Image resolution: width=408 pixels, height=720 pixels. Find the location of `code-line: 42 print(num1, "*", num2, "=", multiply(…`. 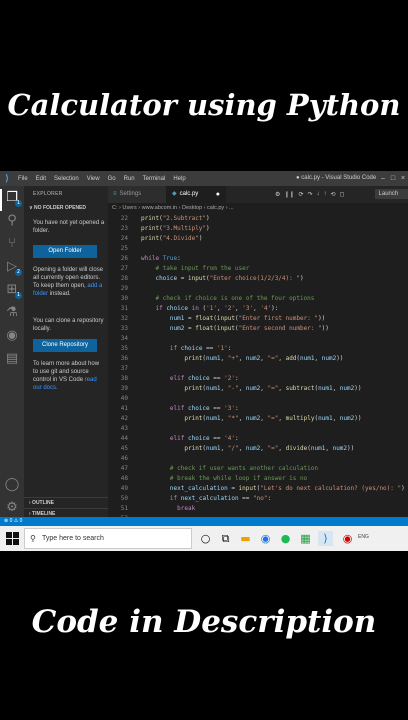

code-line: 42 print(num1, "*", num2, "=", multiply(… is located at coordinates (258, 419).